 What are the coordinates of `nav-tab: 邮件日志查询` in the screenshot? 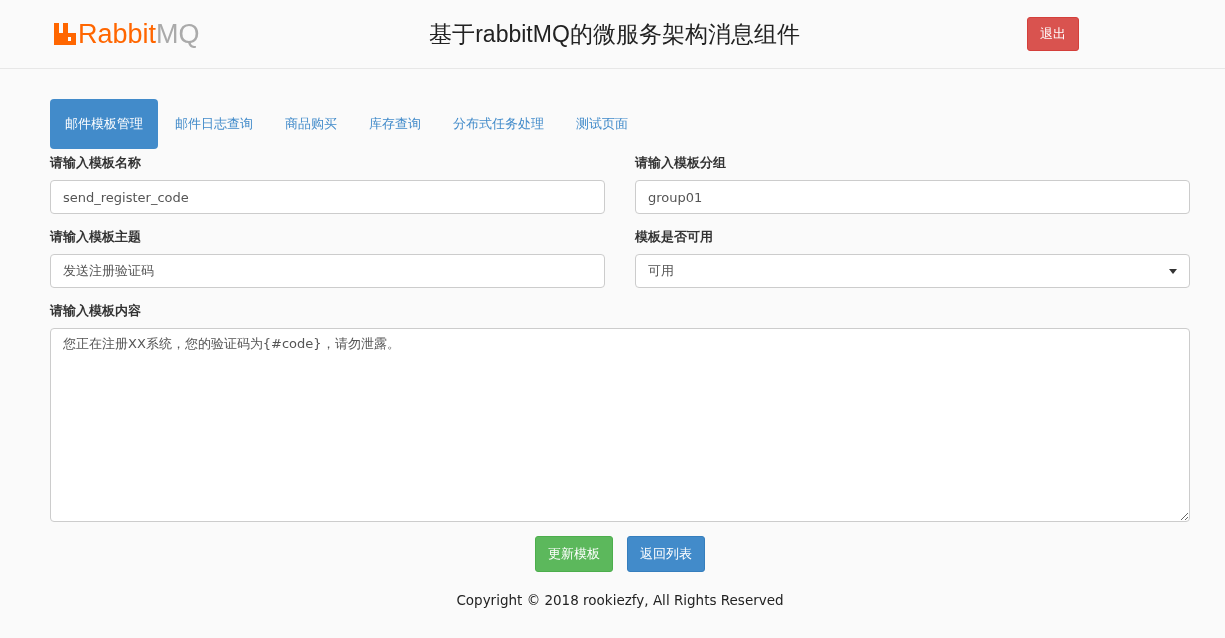 It's located at (214, 124).